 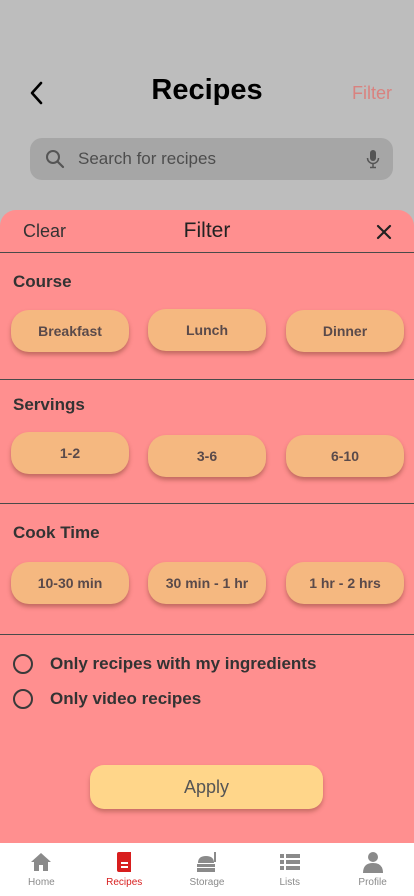 I want to click on search-icon, so click(x=55, y=159).